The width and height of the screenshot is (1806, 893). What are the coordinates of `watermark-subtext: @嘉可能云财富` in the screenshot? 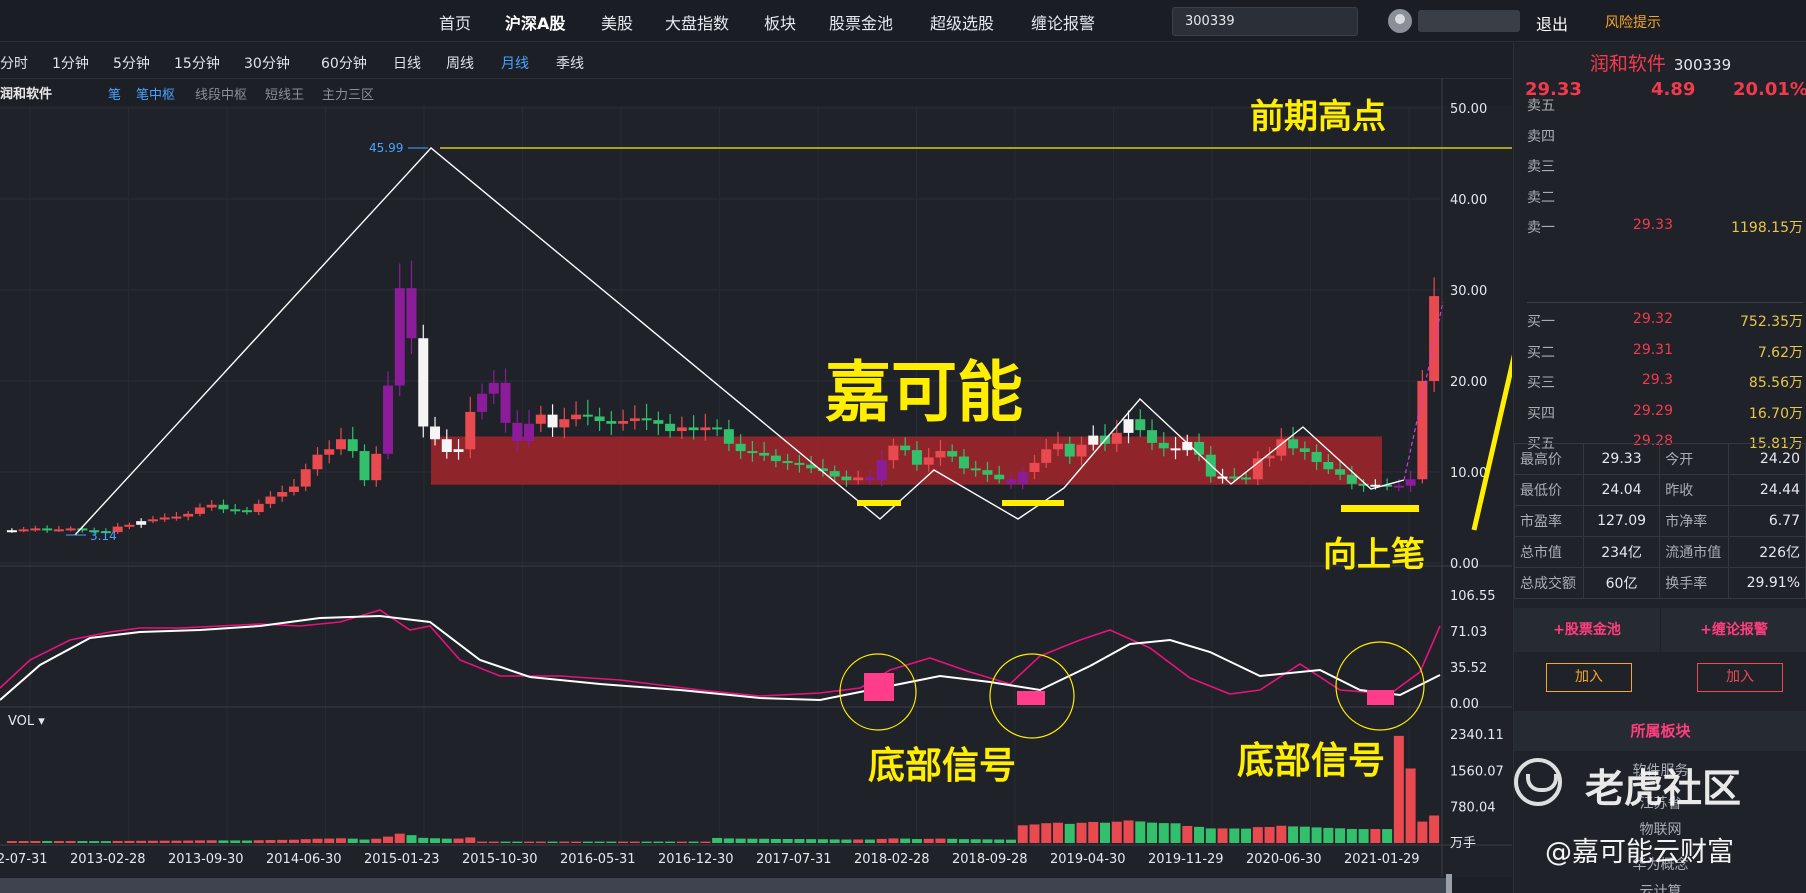 It's located at (1639, 852).